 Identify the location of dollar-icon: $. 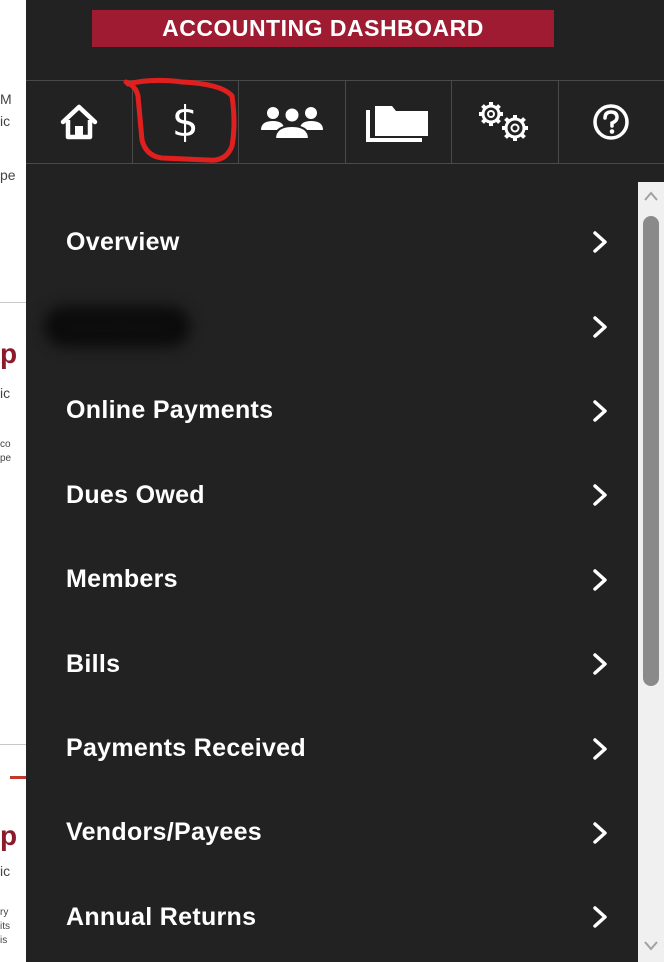
(185, 121).